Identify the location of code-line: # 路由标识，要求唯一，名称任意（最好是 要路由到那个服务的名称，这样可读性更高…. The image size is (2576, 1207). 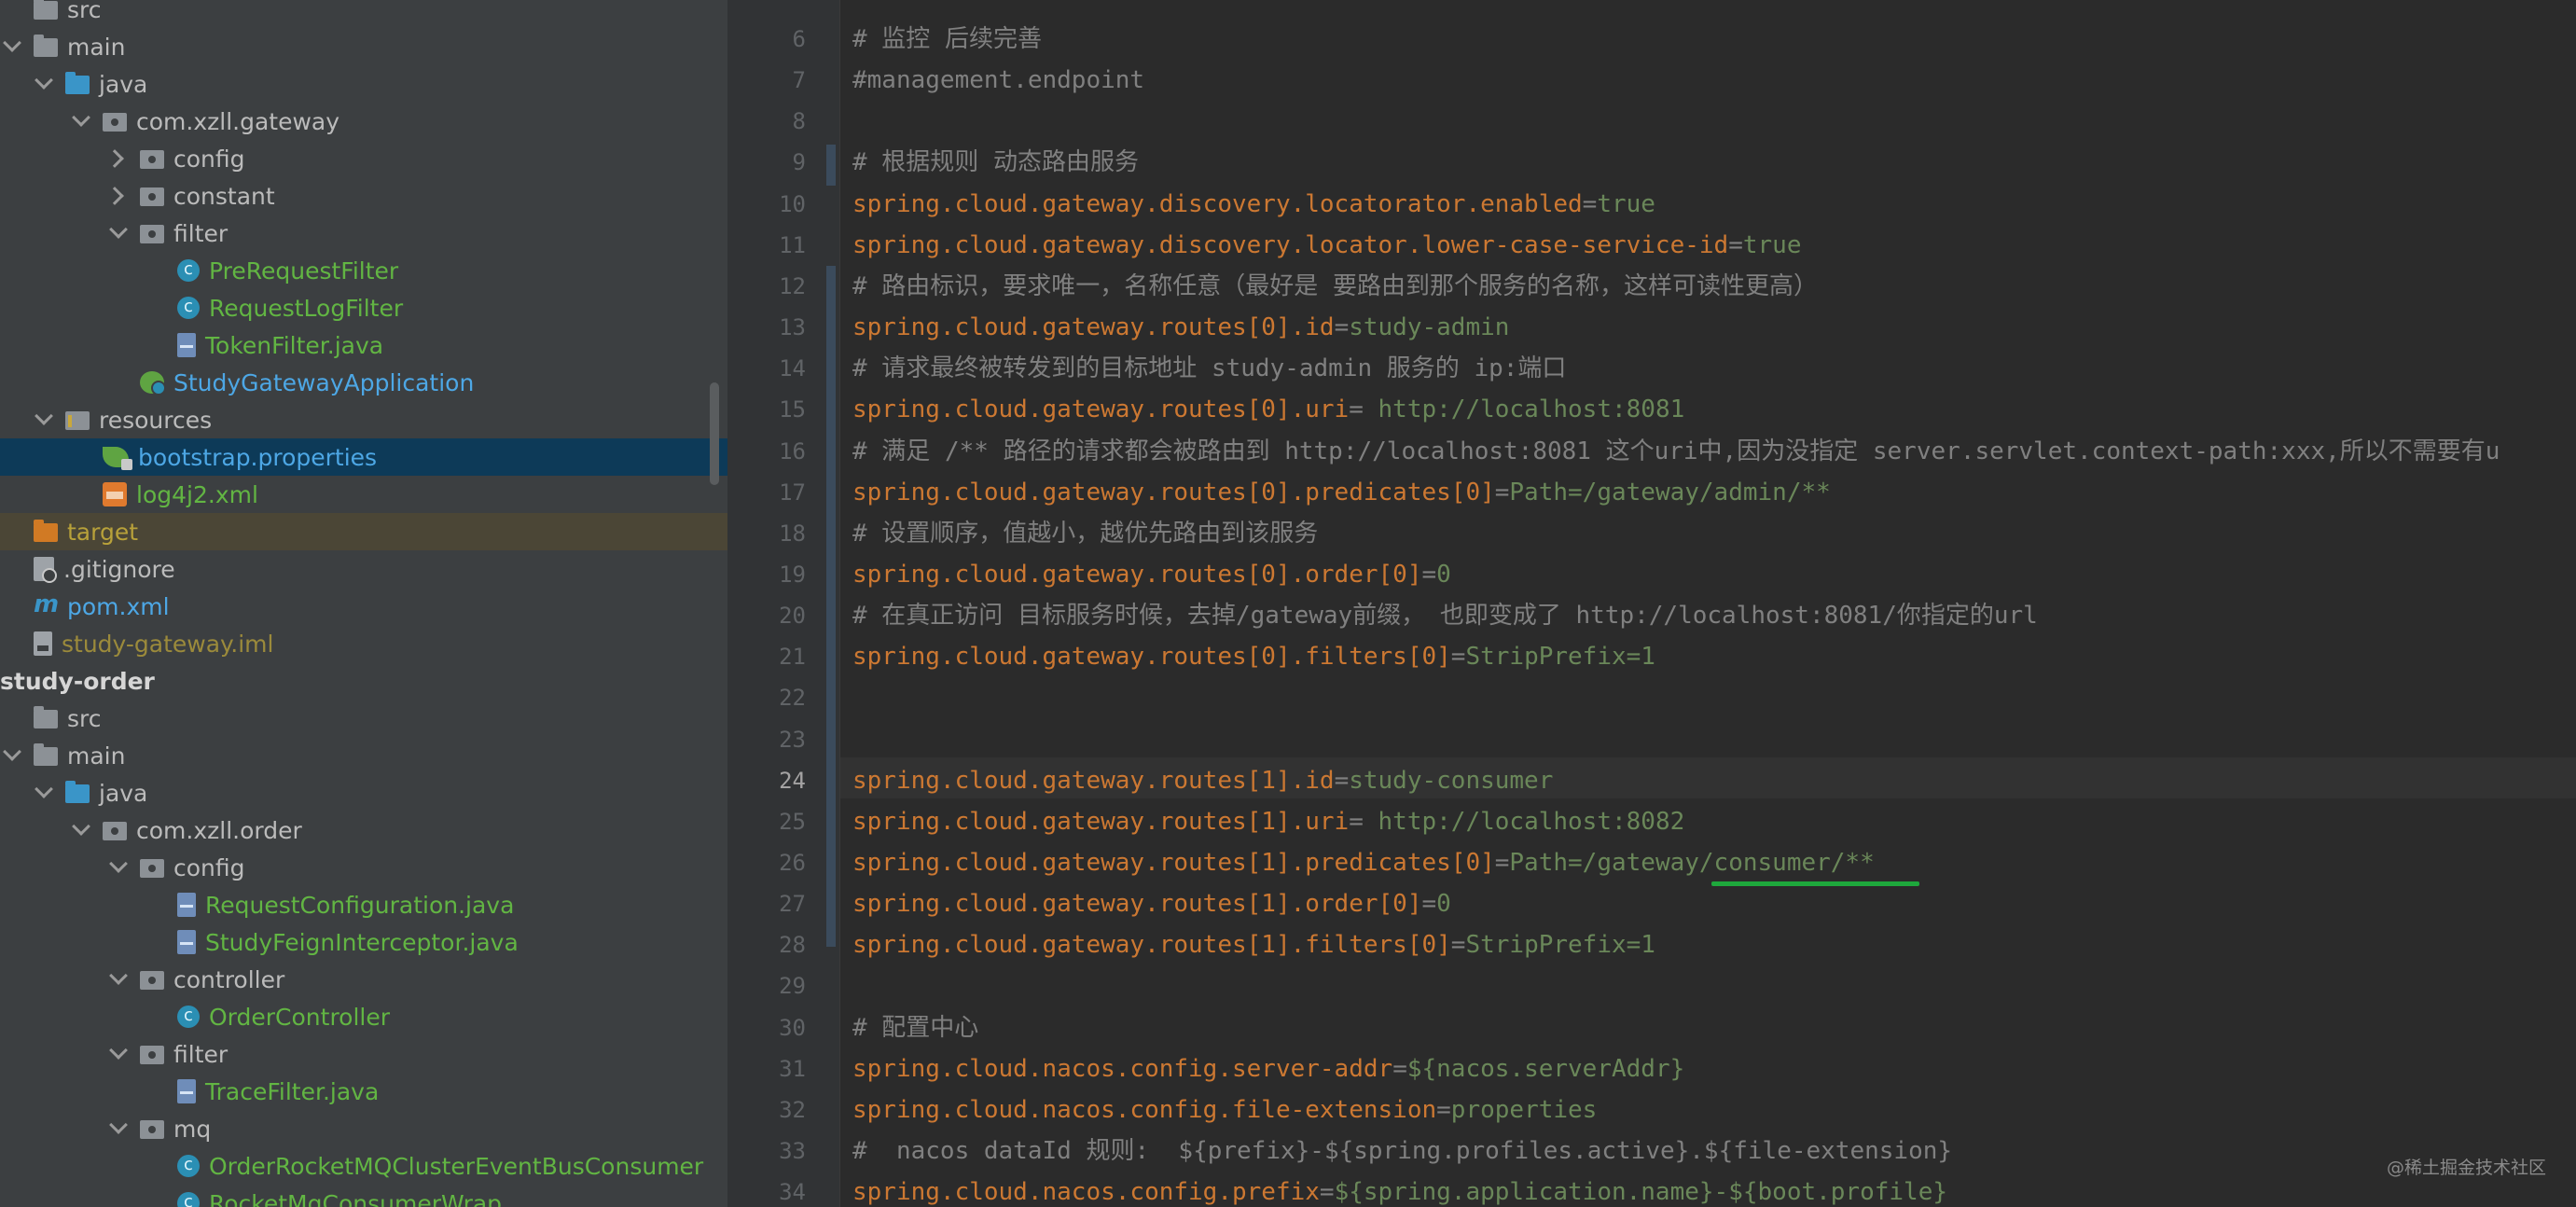
(1335, 286).